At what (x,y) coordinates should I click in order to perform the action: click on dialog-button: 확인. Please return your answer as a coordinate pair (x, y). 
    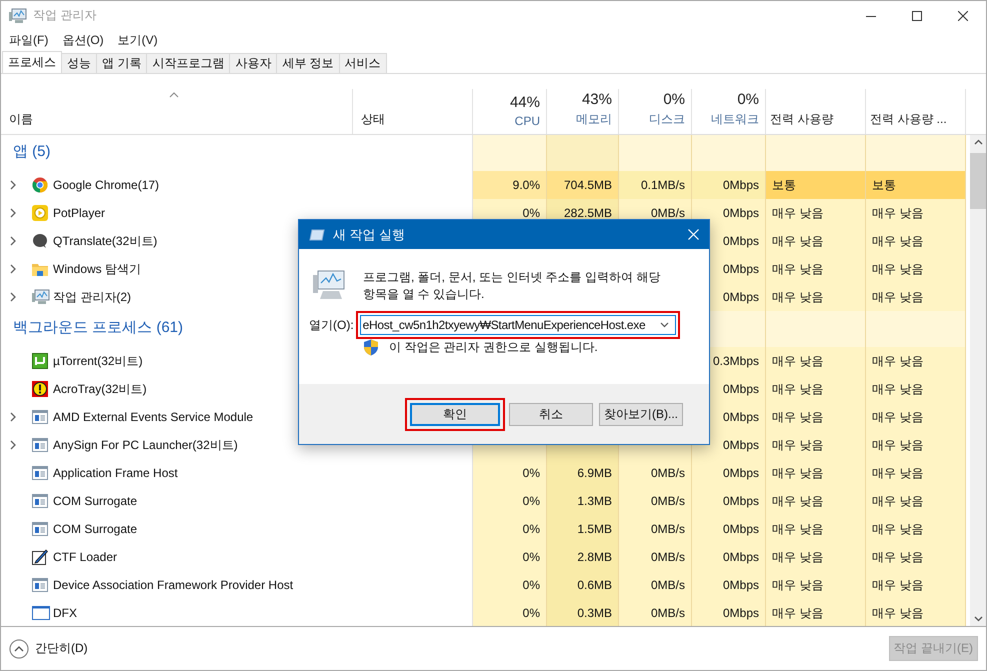
    Looking at the image, I should click on (455, 414).